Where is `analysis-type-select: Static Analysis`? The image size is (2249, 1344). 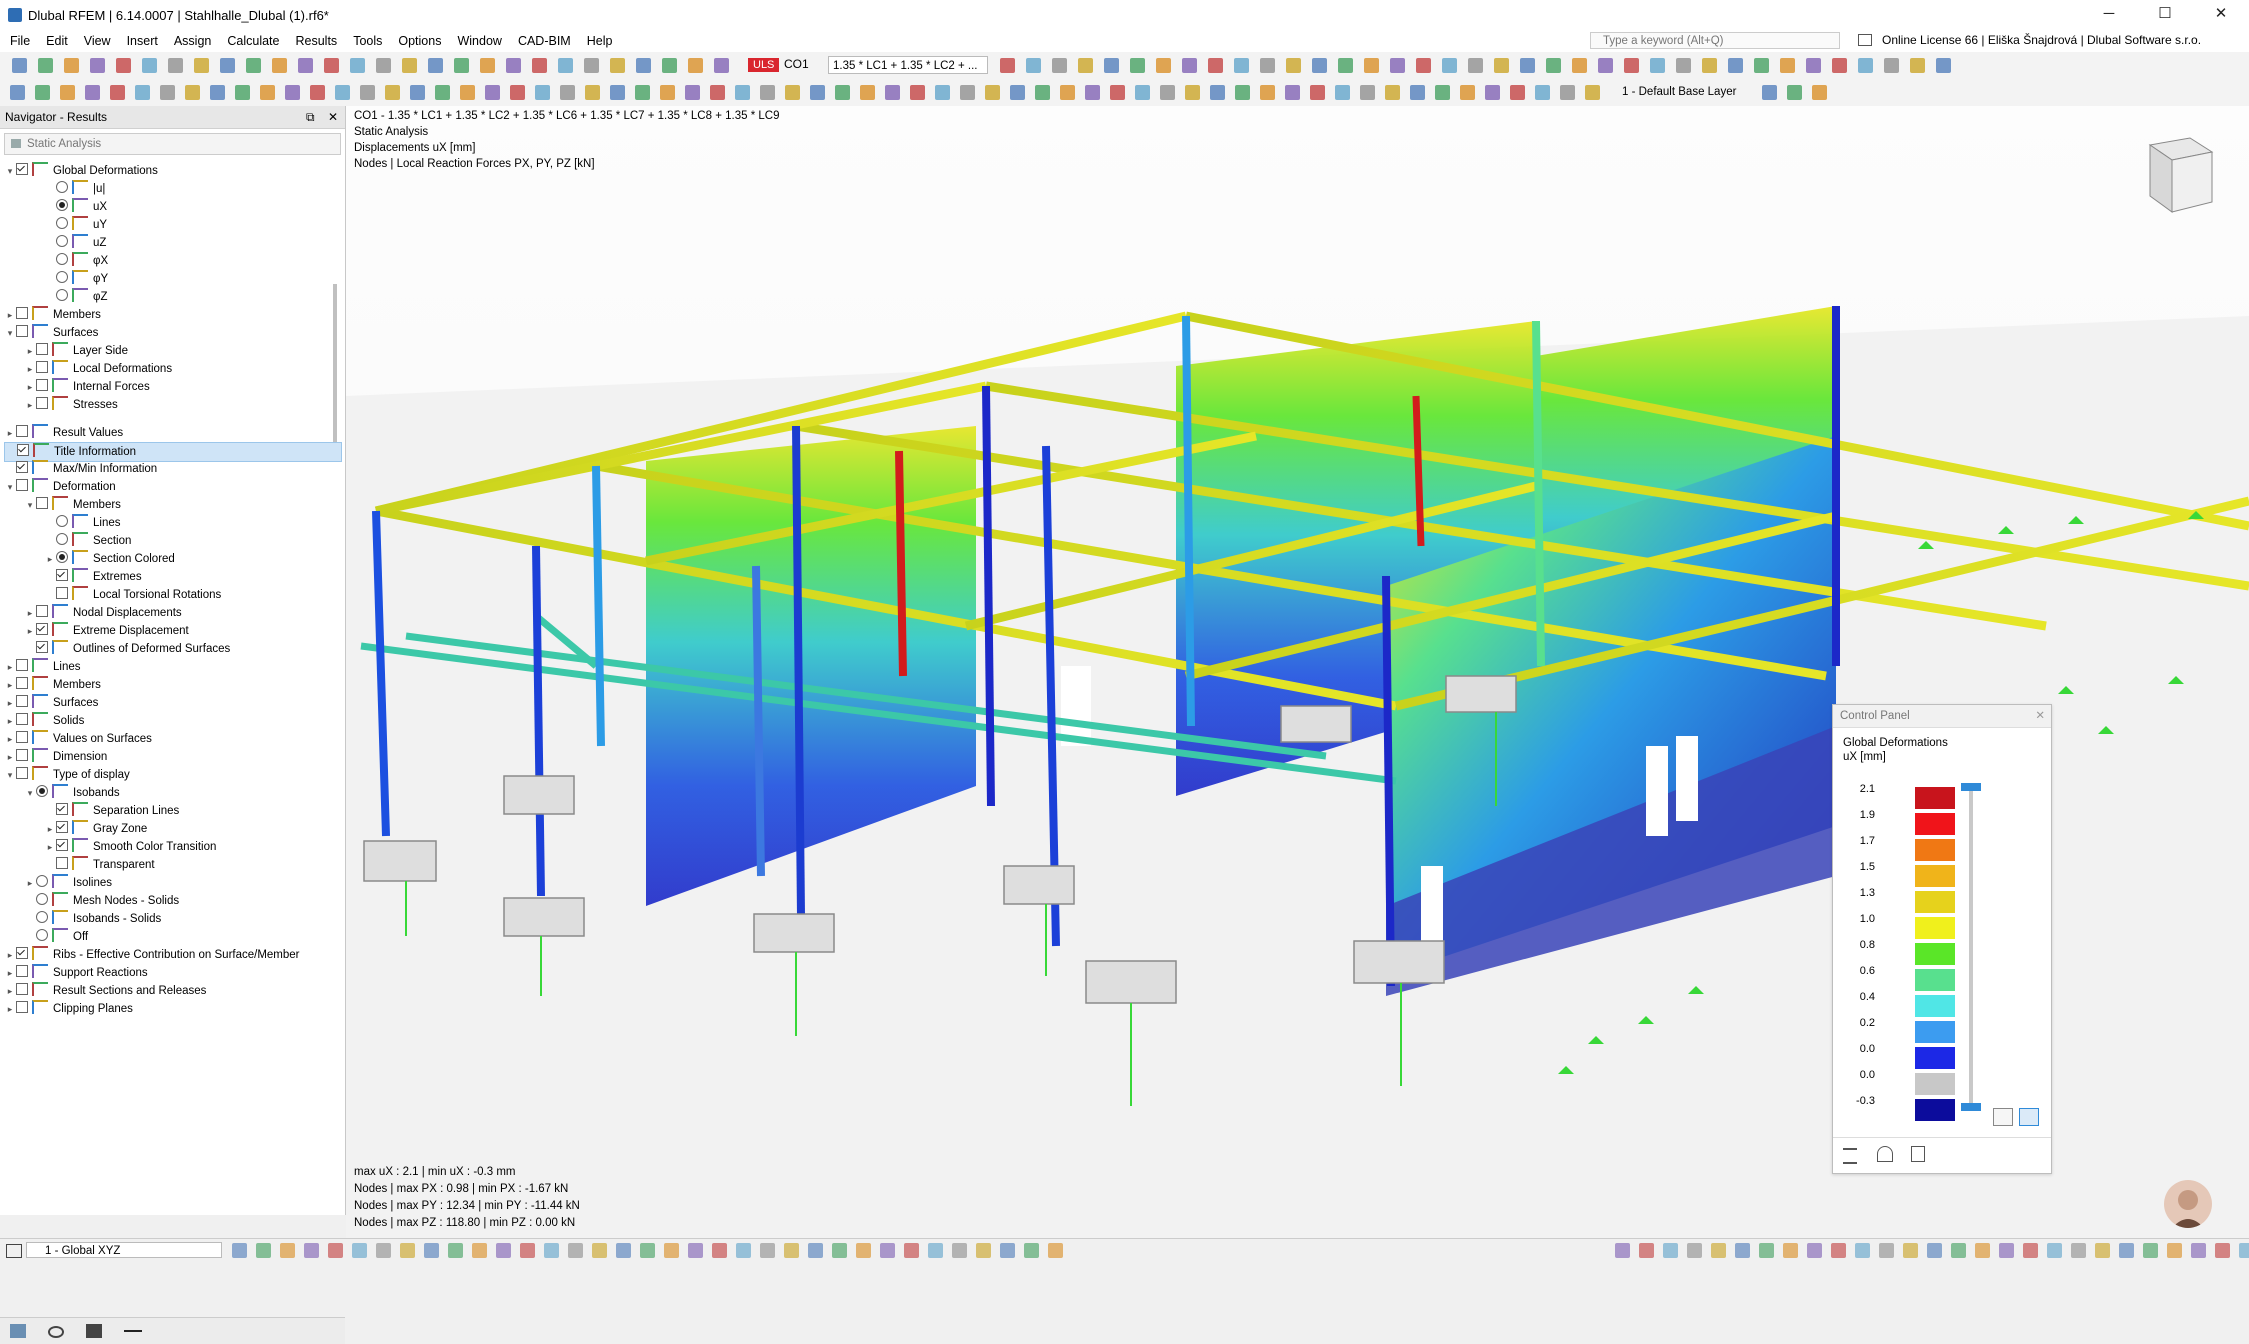
analysis-type-select: Static Analysis is located at coordinates (172, 144).